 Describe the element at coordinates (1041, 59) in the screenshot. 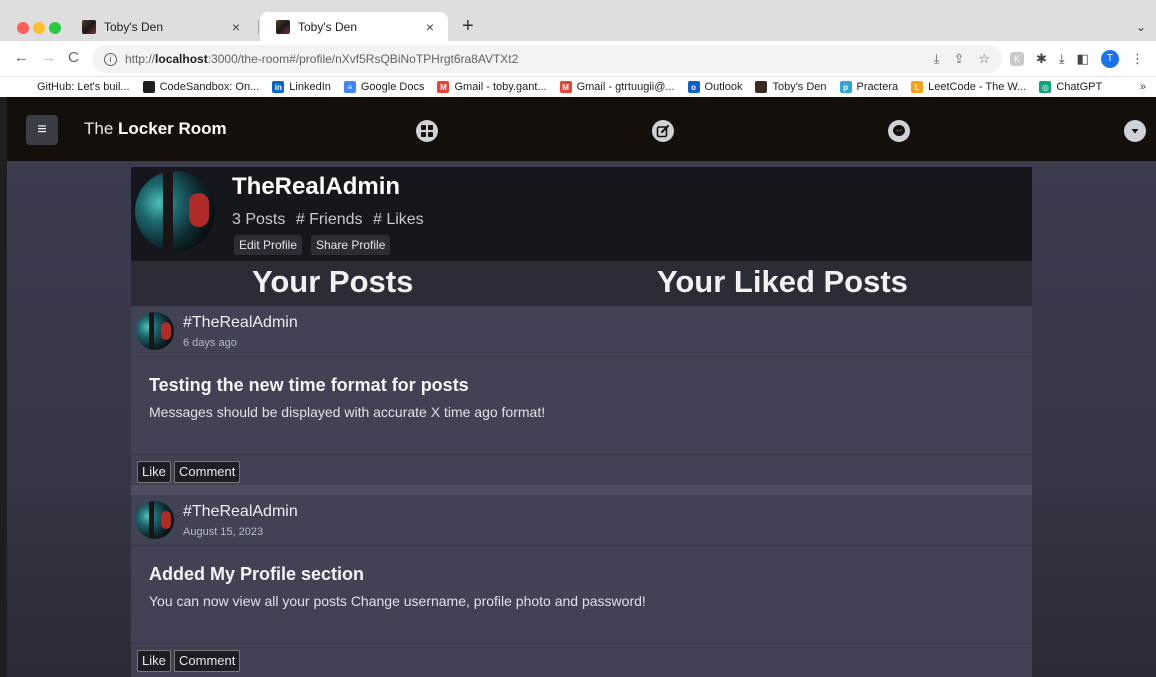

I see `extensions-puzzle-icon: ✱` at that location.